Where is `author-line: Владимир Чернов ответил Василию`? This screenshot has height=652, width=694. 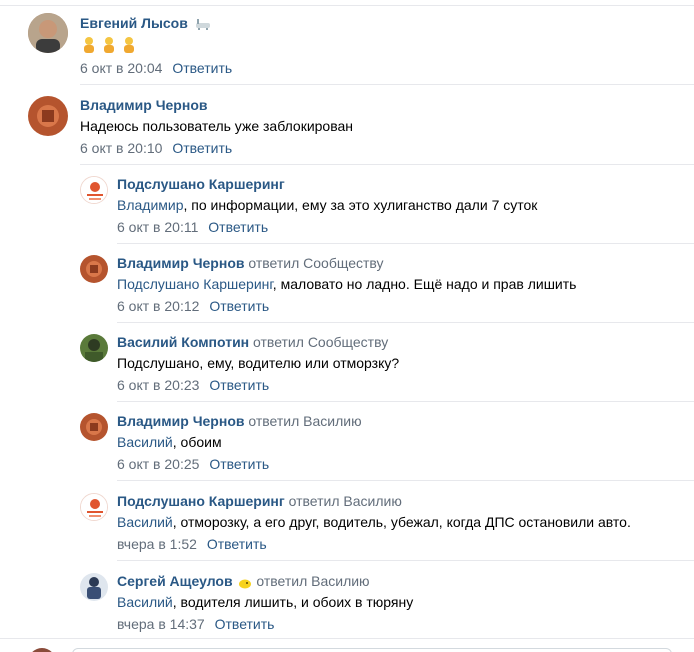
author-line: Владимир Чернов ответил Василию is located at coordinates (239, 421).